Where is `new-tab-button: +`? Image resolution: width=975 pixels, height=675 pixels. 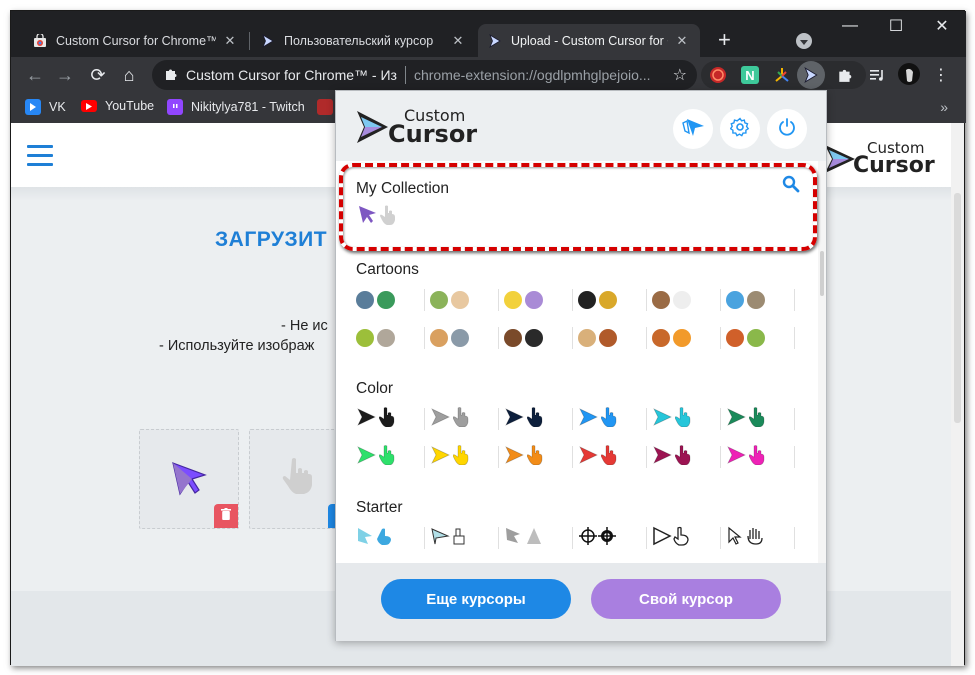
new-tab-button: + is located at coordinates (724, 40).